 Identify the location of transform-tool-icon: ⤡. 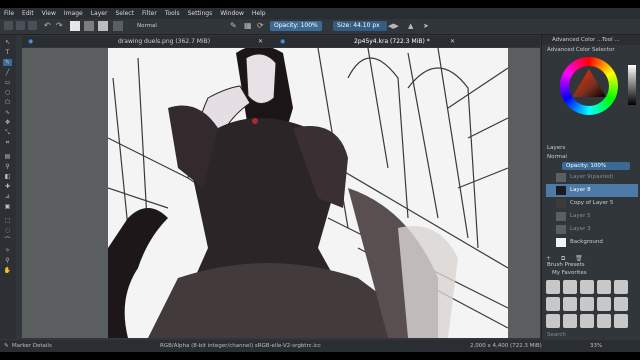
(7, 132).